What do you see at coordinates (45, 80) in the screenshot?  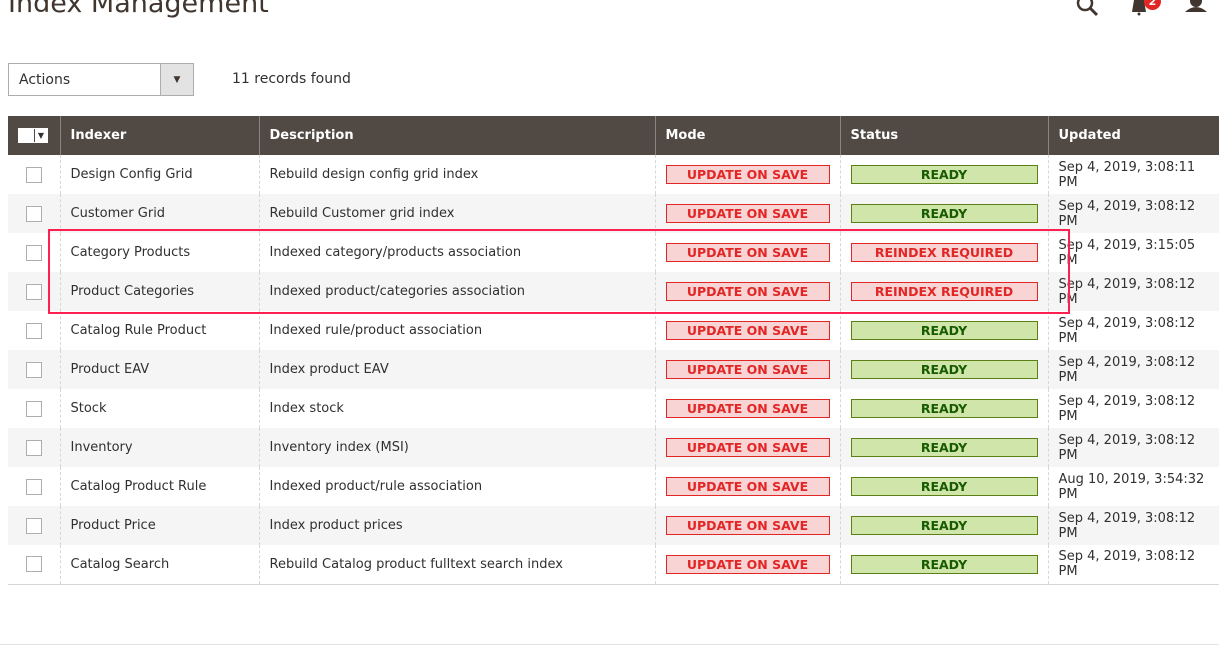 I see `actions-label: Actions` at bounding box center [45, 80].